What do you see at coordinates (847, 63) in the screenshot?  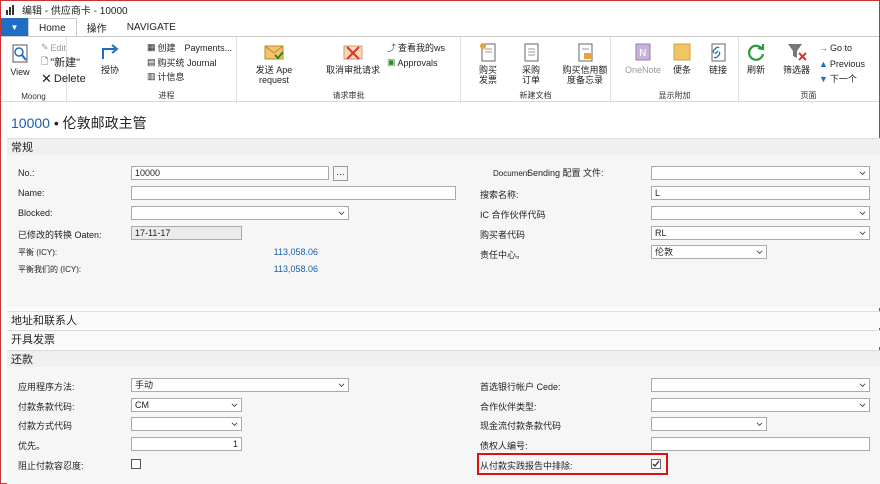 I see `previous-label: Previous` at bounding box center [847, 63].